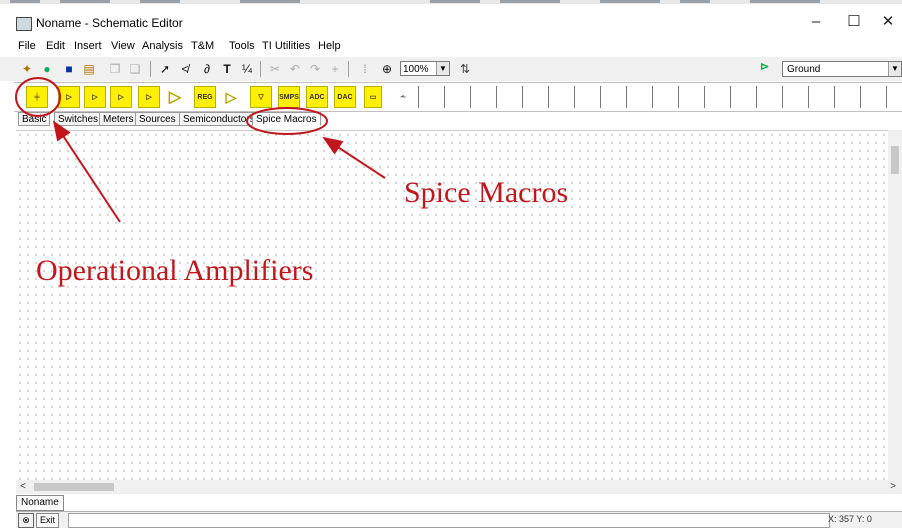 This screenshot has width=902, height=528. Describe the element at coordinates (287, 121) in the screenshot. I see `spice-macros-highlight-circle` at that location.